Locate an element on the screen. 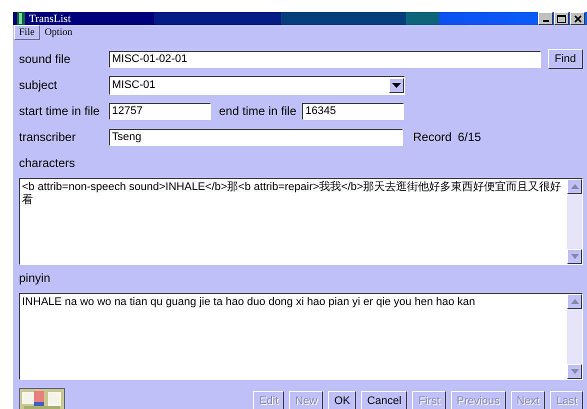 This screenshot has width=587, height=409. input-field: 12757 is located at coordinates (160, 111).